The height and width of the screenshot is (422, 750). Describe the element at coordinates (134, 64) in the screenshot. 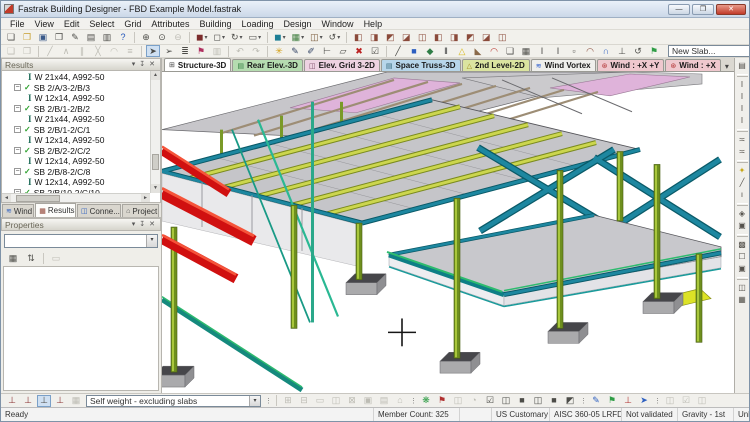

I see `results-menu-icon: ▾` at that location.